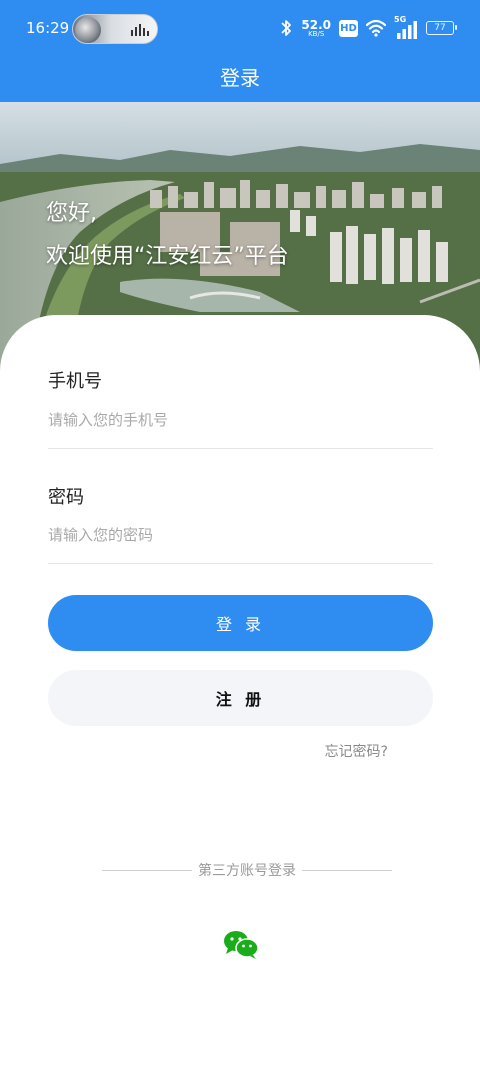  I want to click on password-label: 密码, so click(66, 497).